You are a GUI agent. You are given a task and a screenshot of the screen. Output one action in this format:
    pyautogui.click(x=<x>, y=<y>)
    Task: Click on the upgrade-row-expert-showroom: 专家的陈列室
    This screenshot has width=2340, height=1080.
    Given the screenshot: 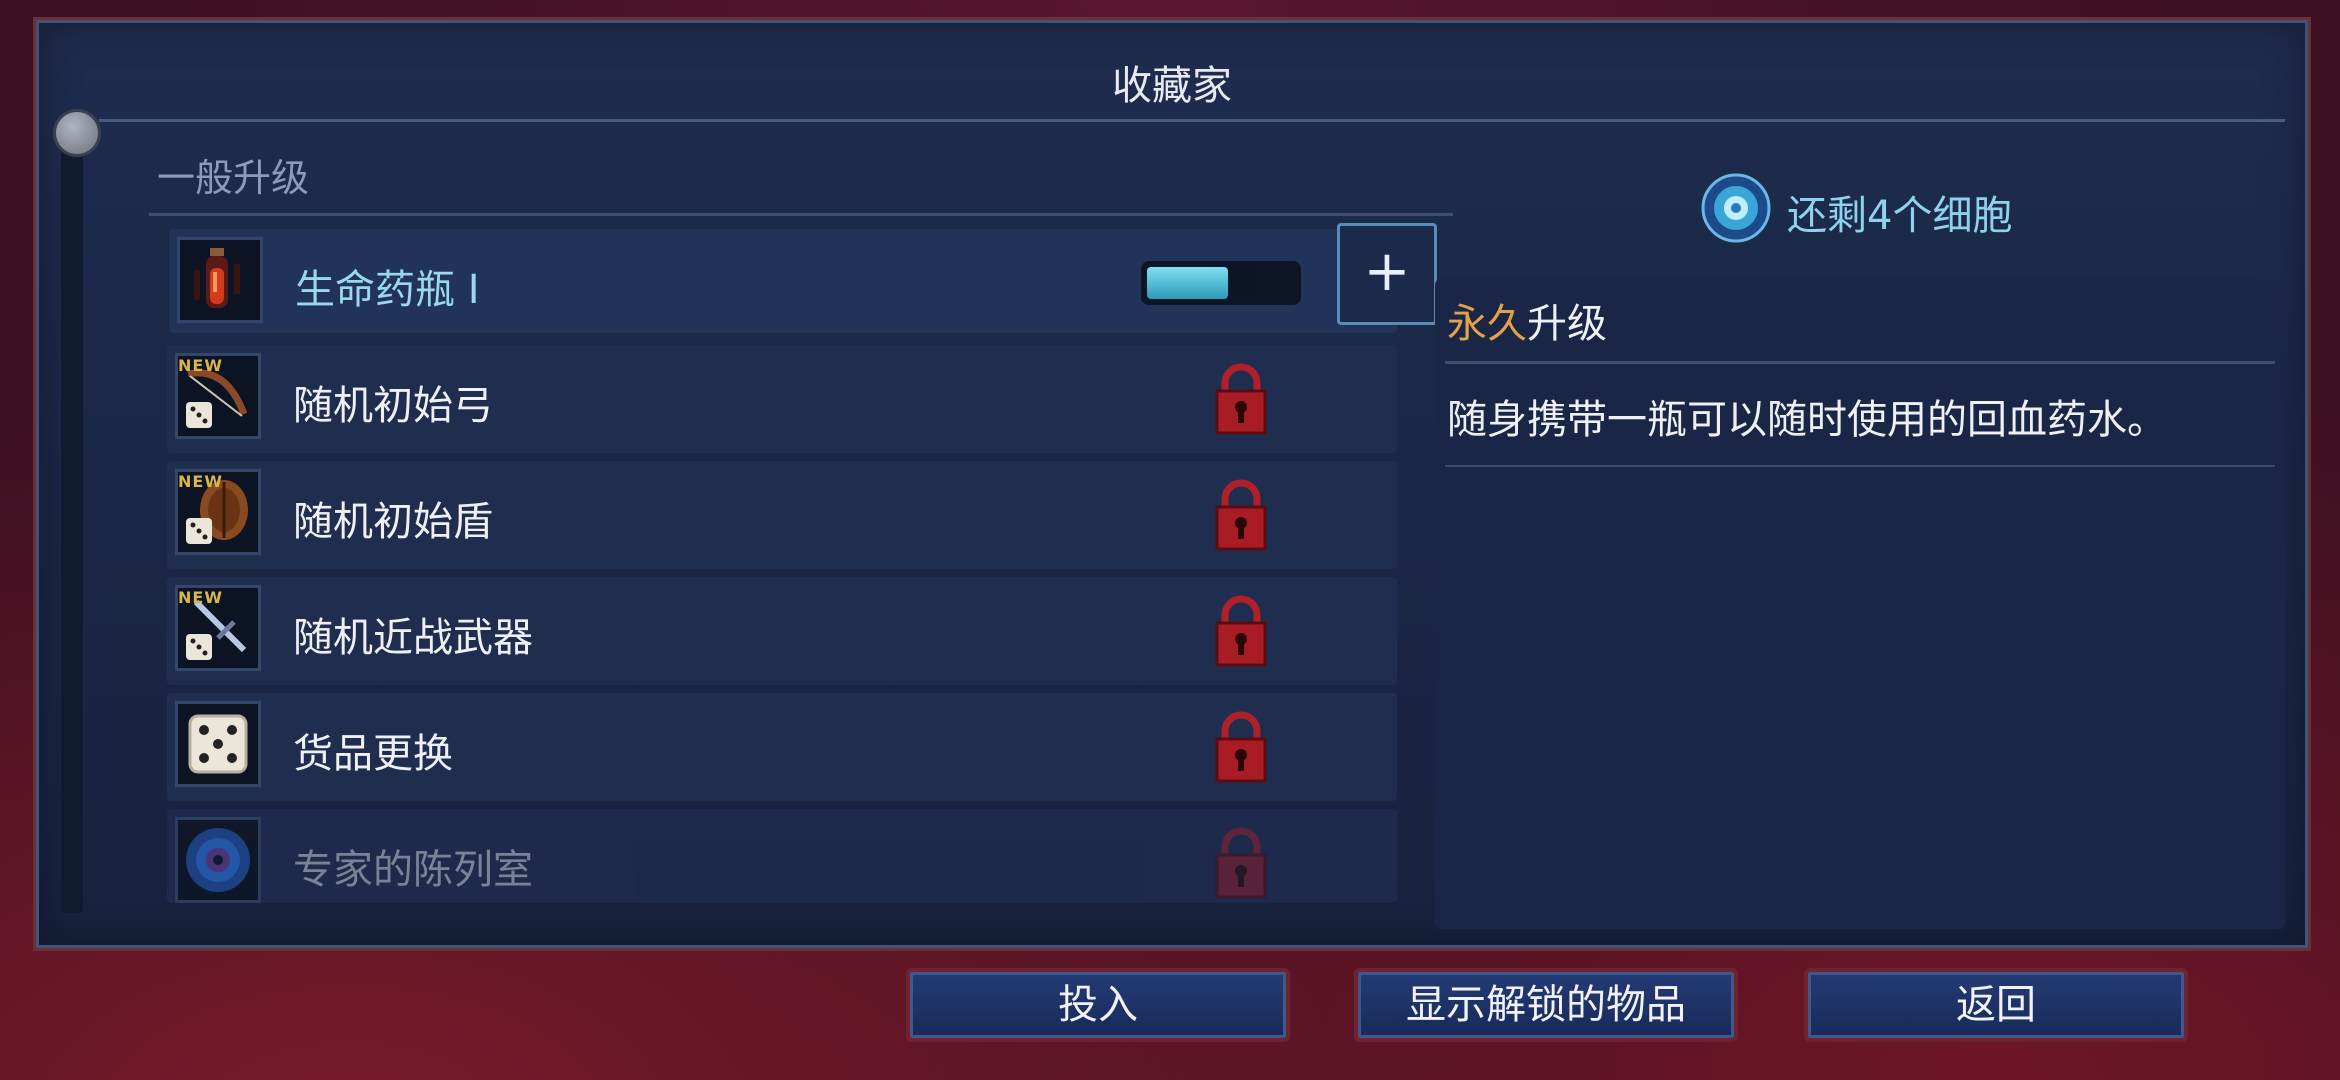 What is the action you would take?
    pyautogui.click(x=782, y=856)
    